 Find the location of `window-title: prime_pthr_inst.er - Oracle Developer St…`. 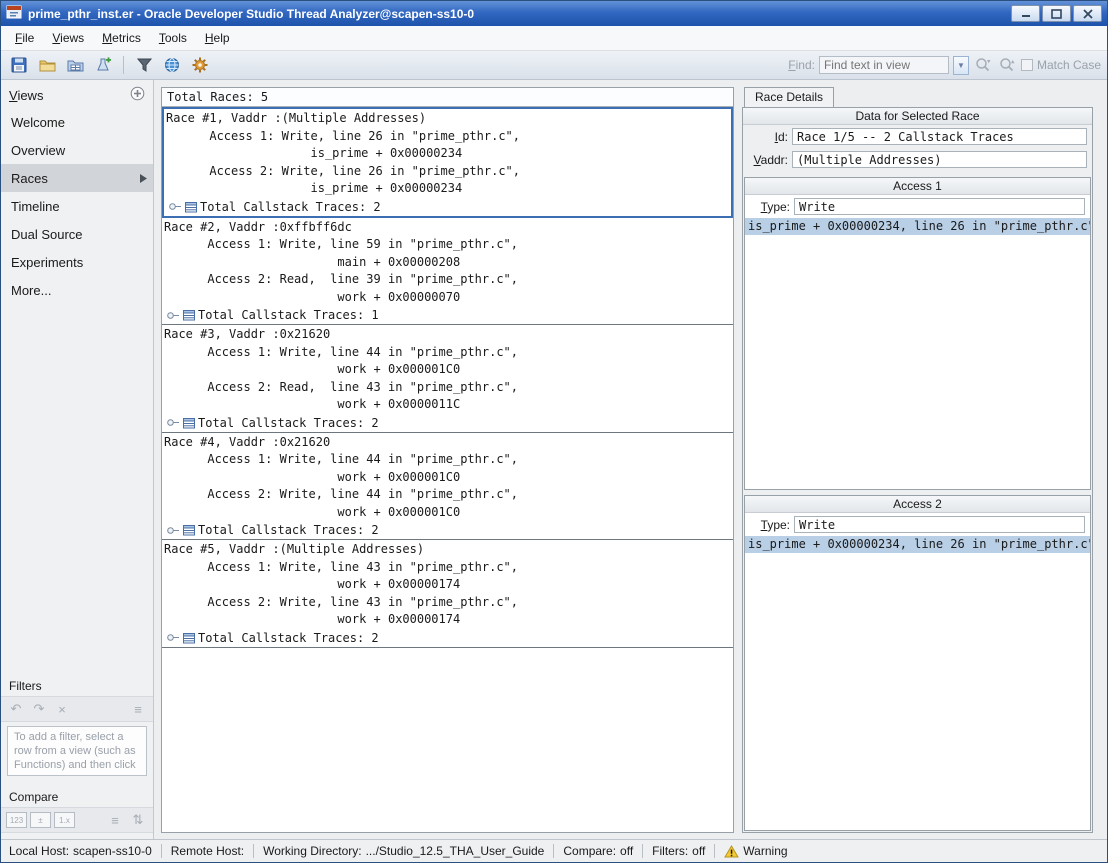

window-title: prime_pthr_inst.er - Oracle Developer St… is located at coordinates (251, 13).